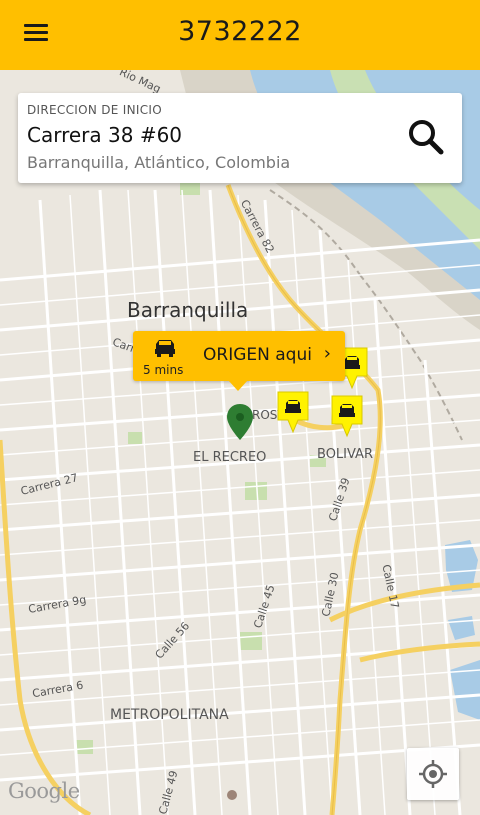 This screenshot has height=815, width=480. Describe the element at coordinates (165, 348) in the screenshot. I see `taxi-icon` at that location.